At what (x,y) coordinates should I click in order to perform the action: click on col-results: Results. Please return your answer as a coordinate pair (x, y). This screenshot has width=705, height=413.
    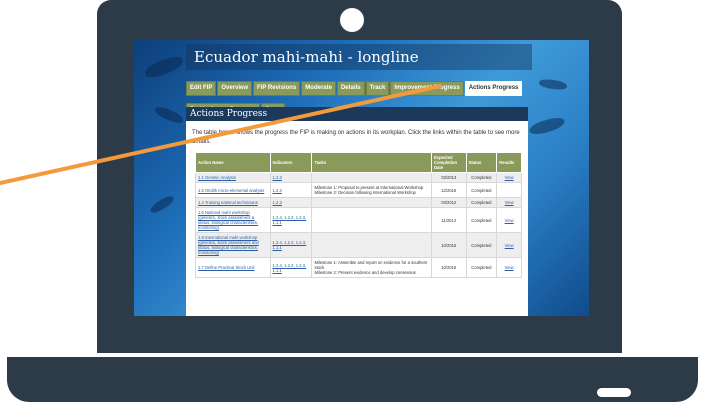
    Looking at the image, I should click on (509, 162).